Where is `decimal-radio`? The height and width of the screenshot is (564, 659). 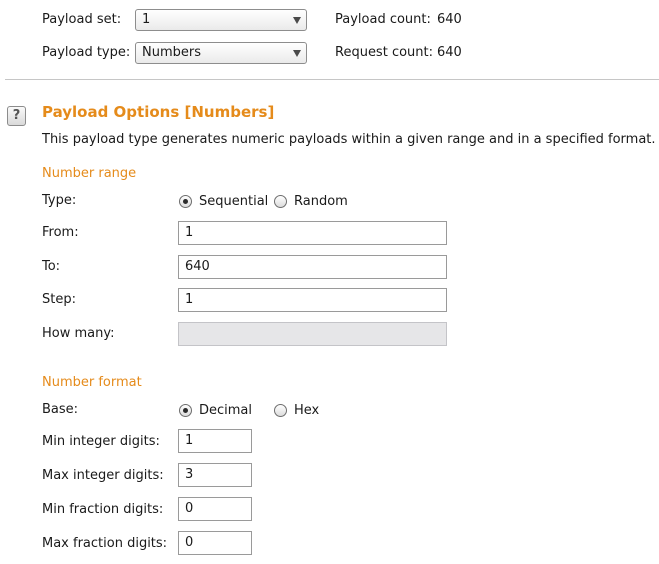
decimal-radio is located at coordinates (185, 410).